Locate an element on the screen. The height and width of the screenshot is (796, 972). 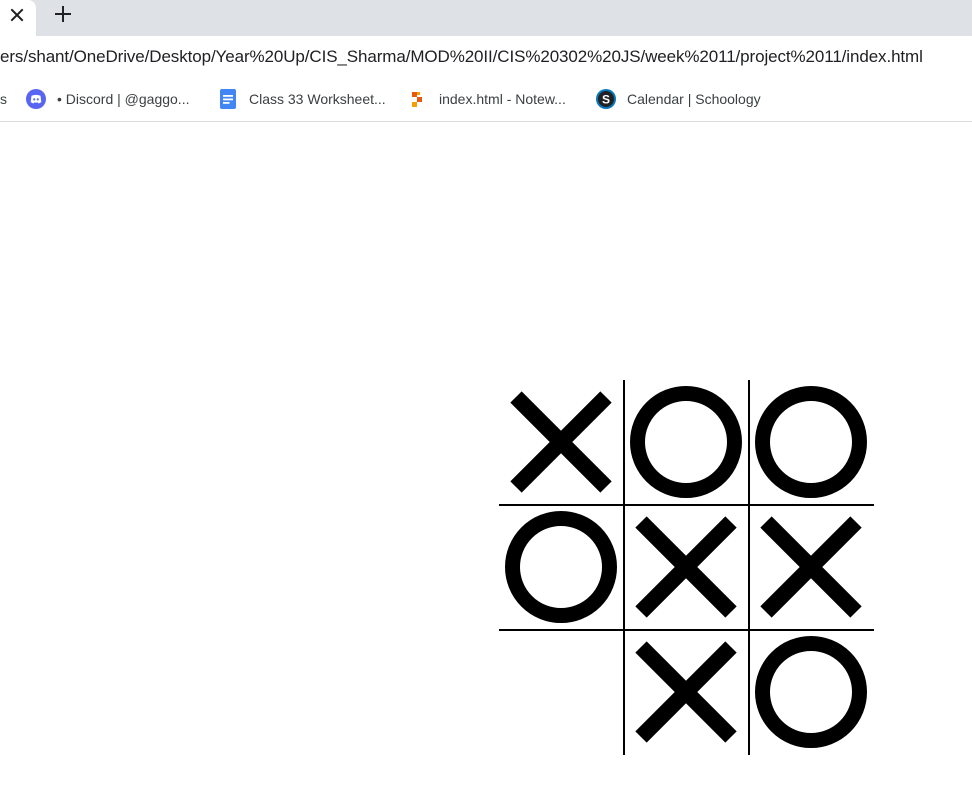
svg-text: S is located at coordinates (606, 100).